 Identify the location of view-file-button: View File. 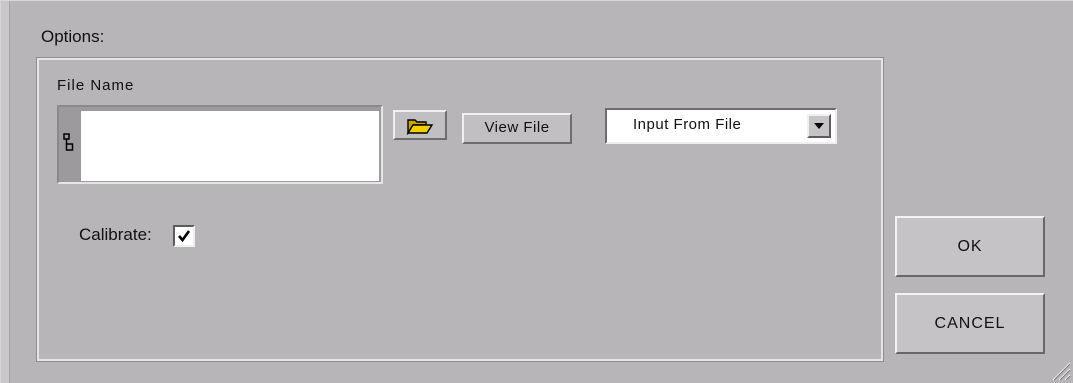
(517, 128).